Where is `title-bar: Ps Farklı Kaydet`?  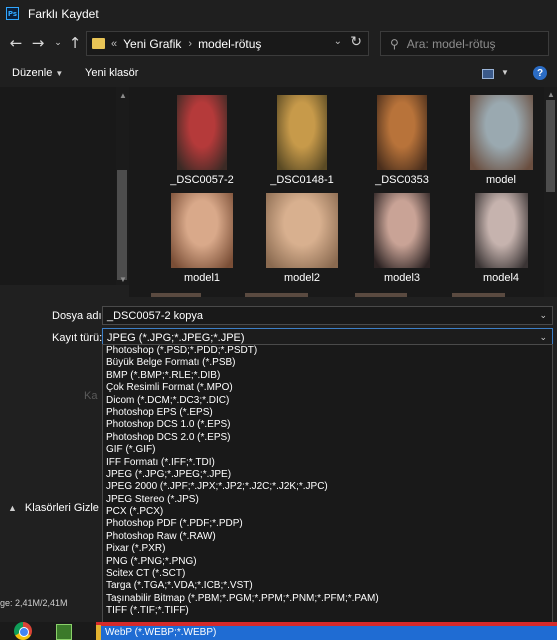 title-bar: Ps Farklı Kaydet is located at coordinates (278, 13).